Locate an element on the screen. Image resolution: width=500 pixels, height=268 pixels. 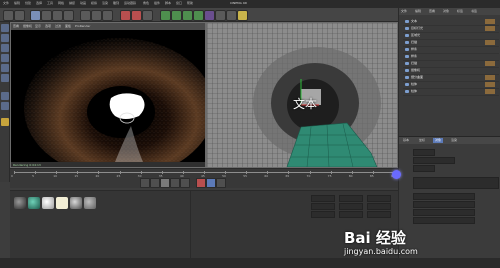
move-icon is located at coordinates (46, 15).